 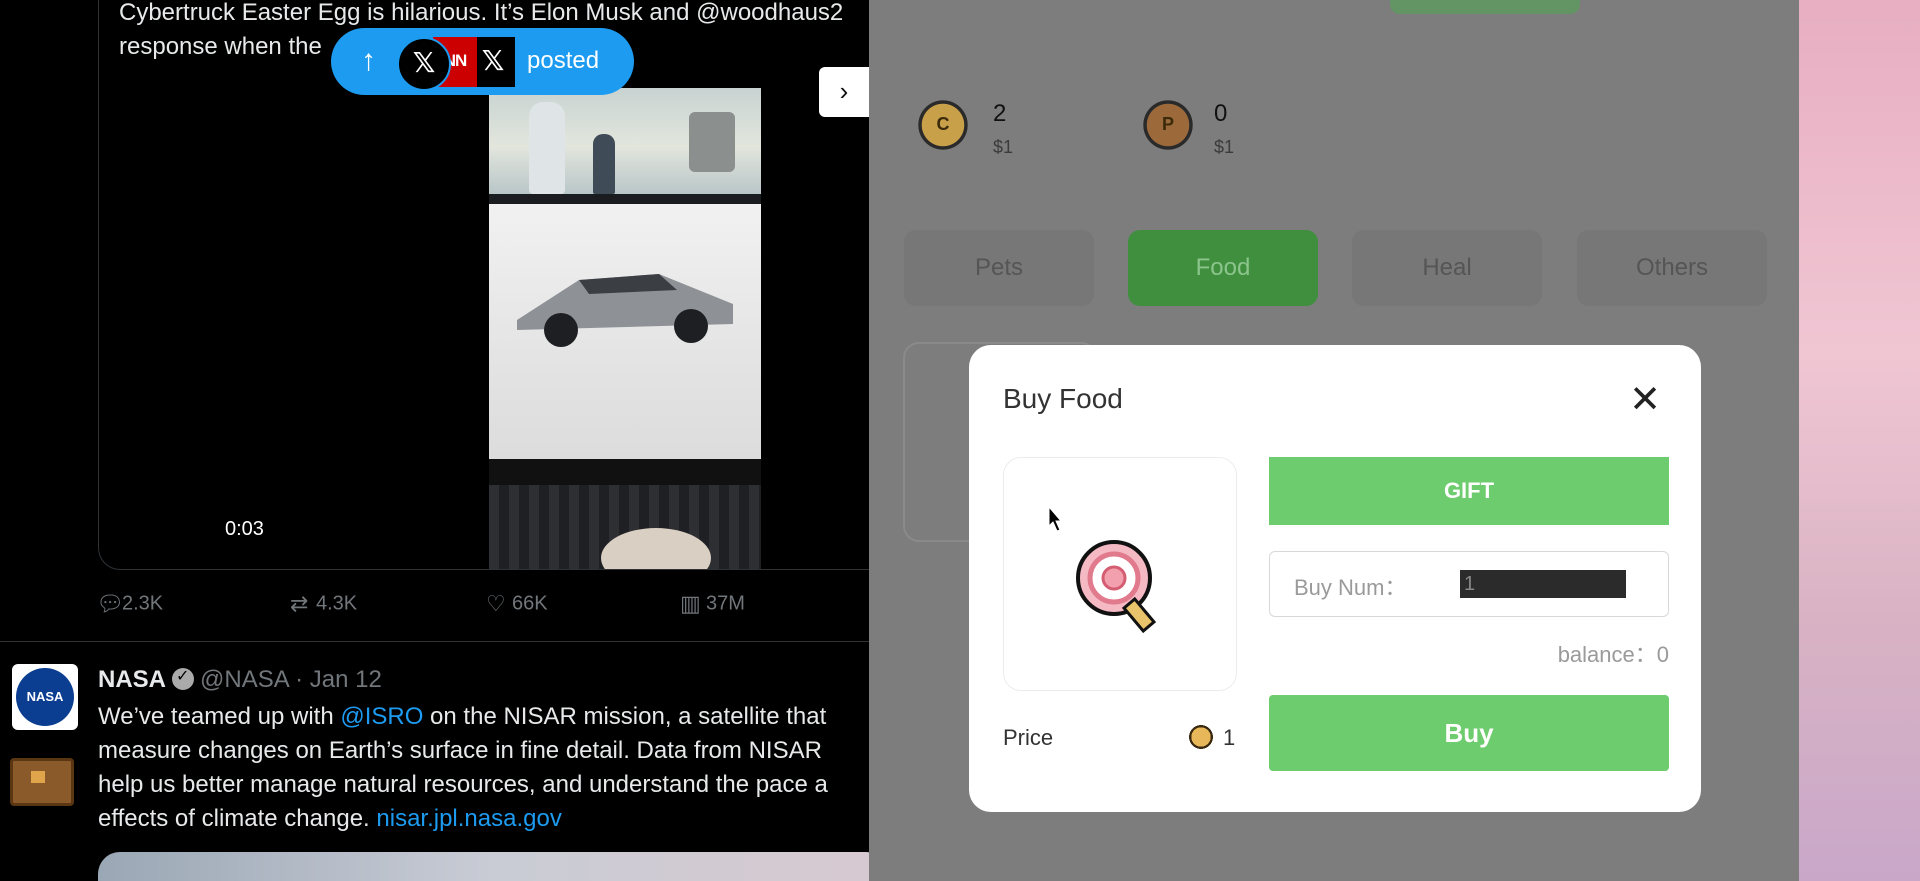 I want to click on c-coin-amount: 2, so click(x=1000, y=113).